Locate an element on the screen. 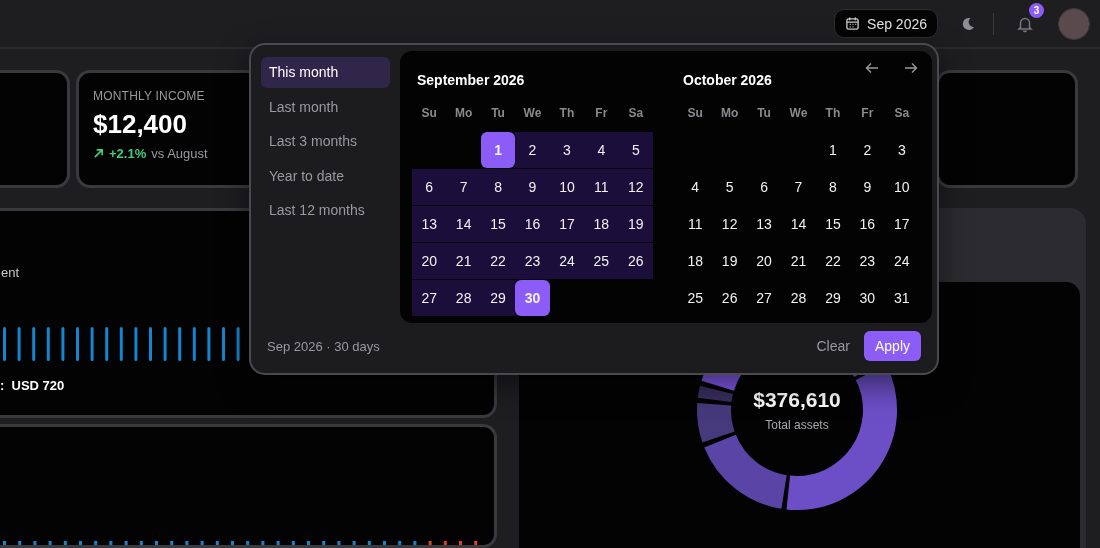 This screenshot has width=1100, height=548. change-note: vs August is located at coordinates (179, 153).